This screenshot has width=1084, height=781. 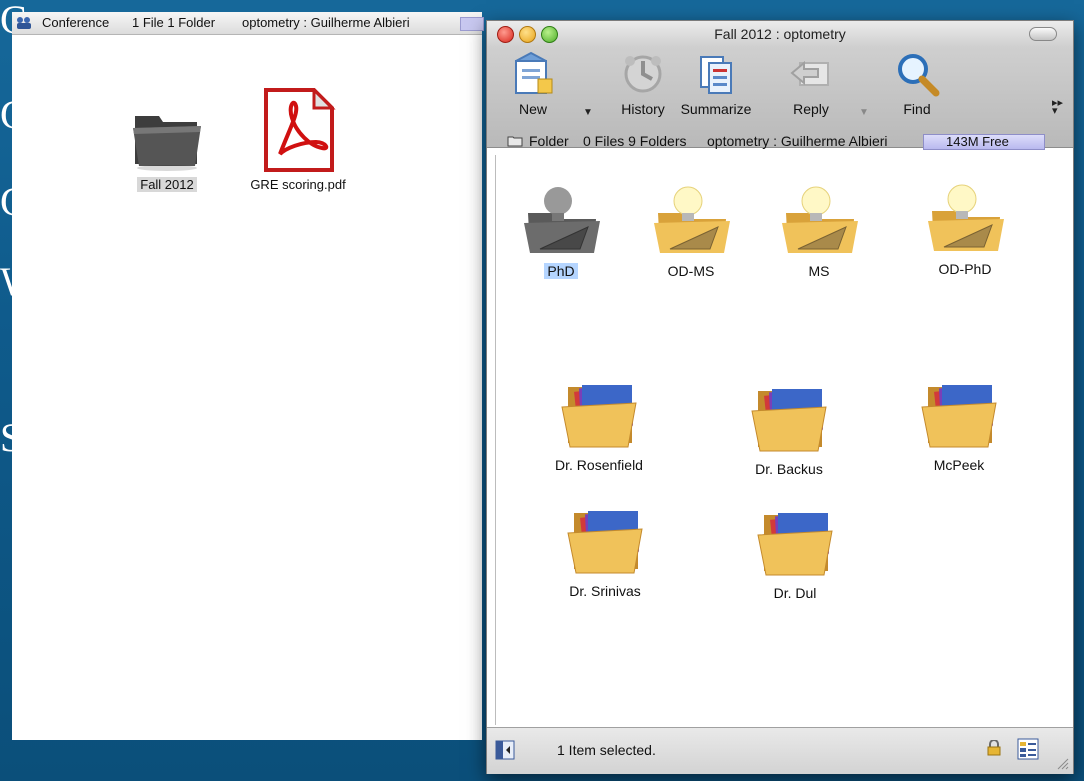 What do you see at coordinates (1062, 763) in the screenshot?
I see `resize-grip-icon` at bounding box center [1062, 763].